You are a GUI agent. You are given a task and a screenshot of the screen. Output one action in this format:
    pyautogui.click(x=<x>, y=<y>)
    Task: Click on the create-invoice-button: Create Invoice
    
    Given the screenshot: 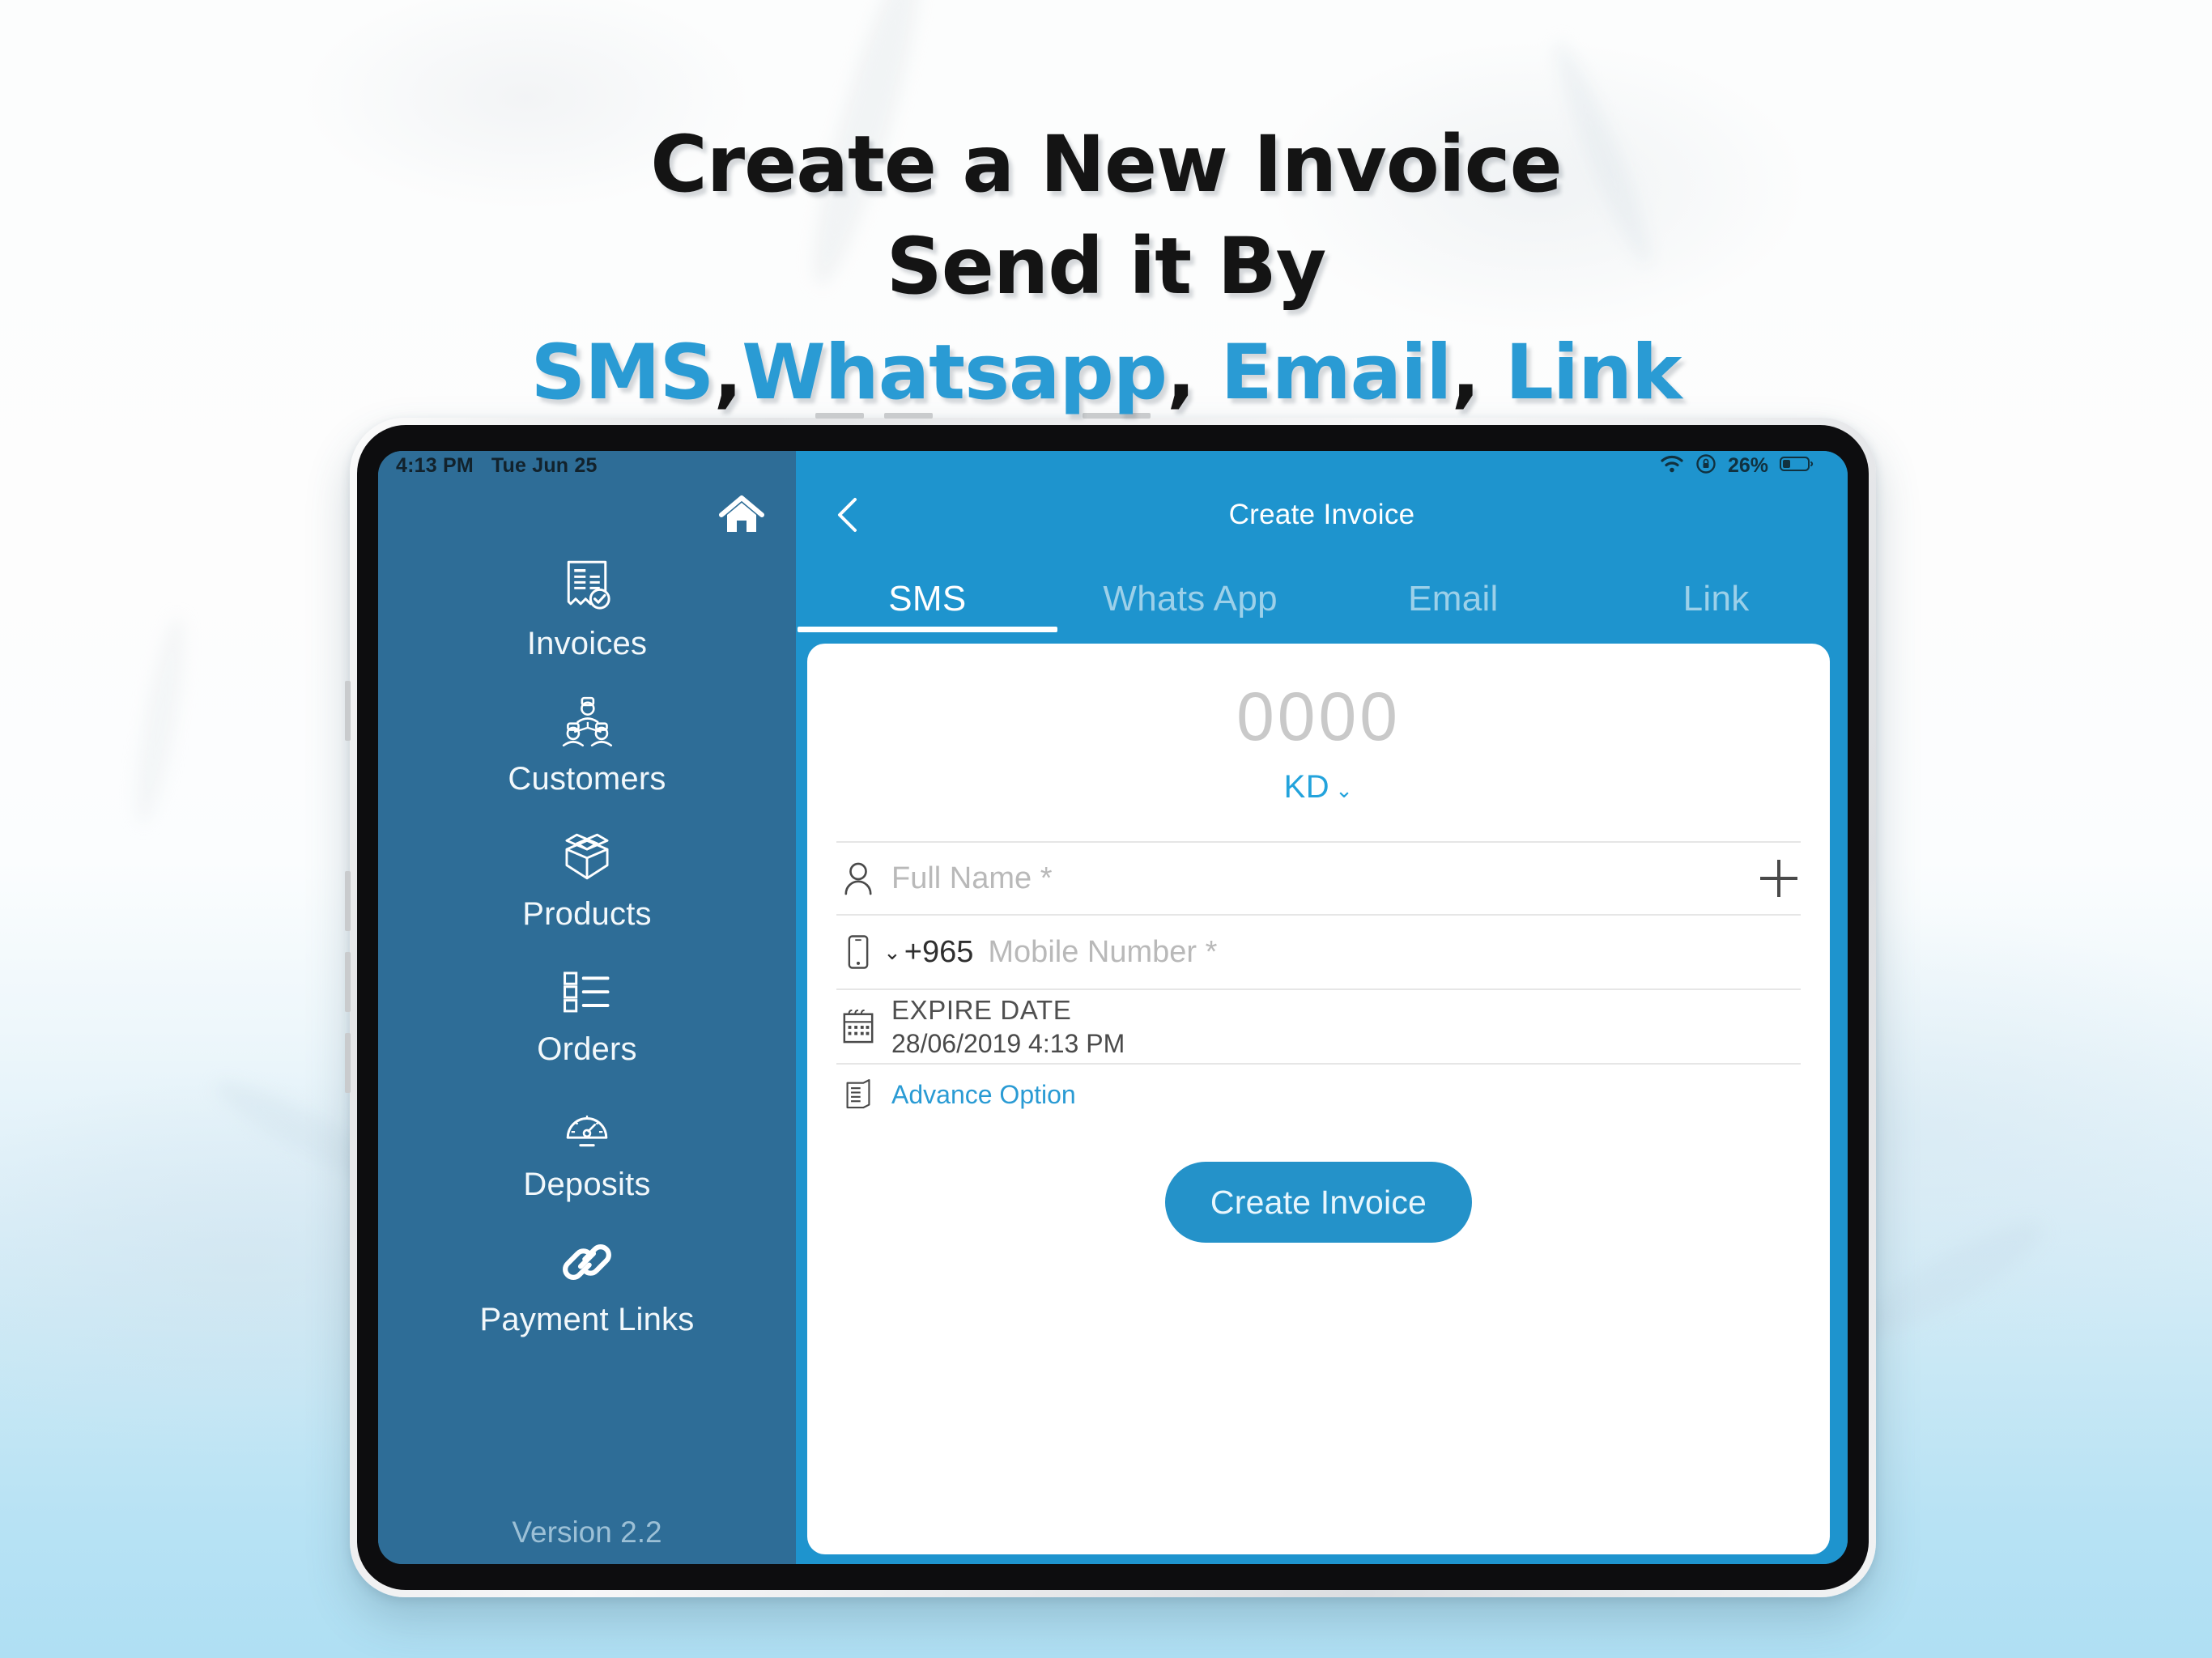 What is the action you would take?
    pyautogui.click(x=1319, y=1202)
    